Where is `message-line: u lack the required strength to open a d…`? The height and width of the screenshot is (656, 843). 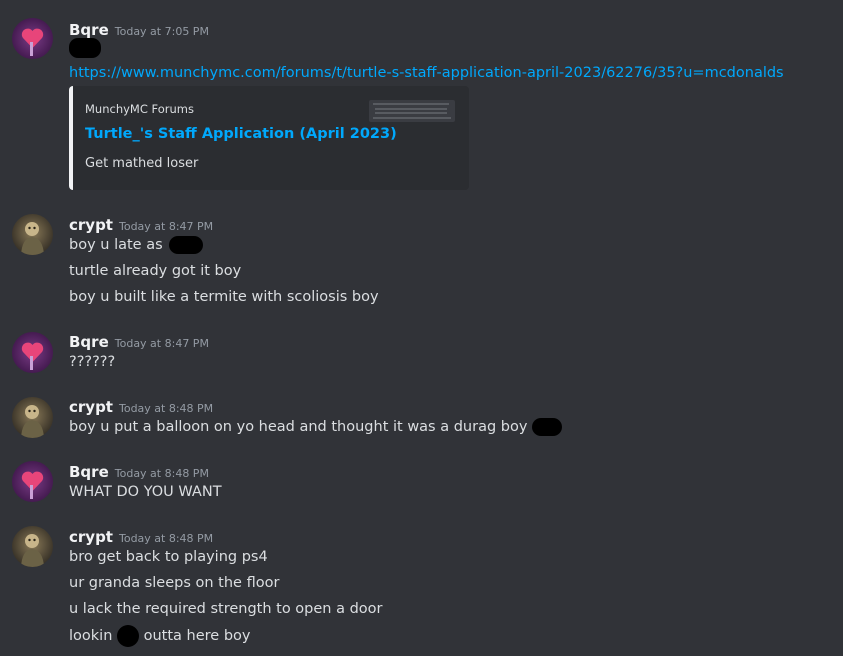 message-line: u lack the required strength to open a d… is located at coordinates (226, 609).